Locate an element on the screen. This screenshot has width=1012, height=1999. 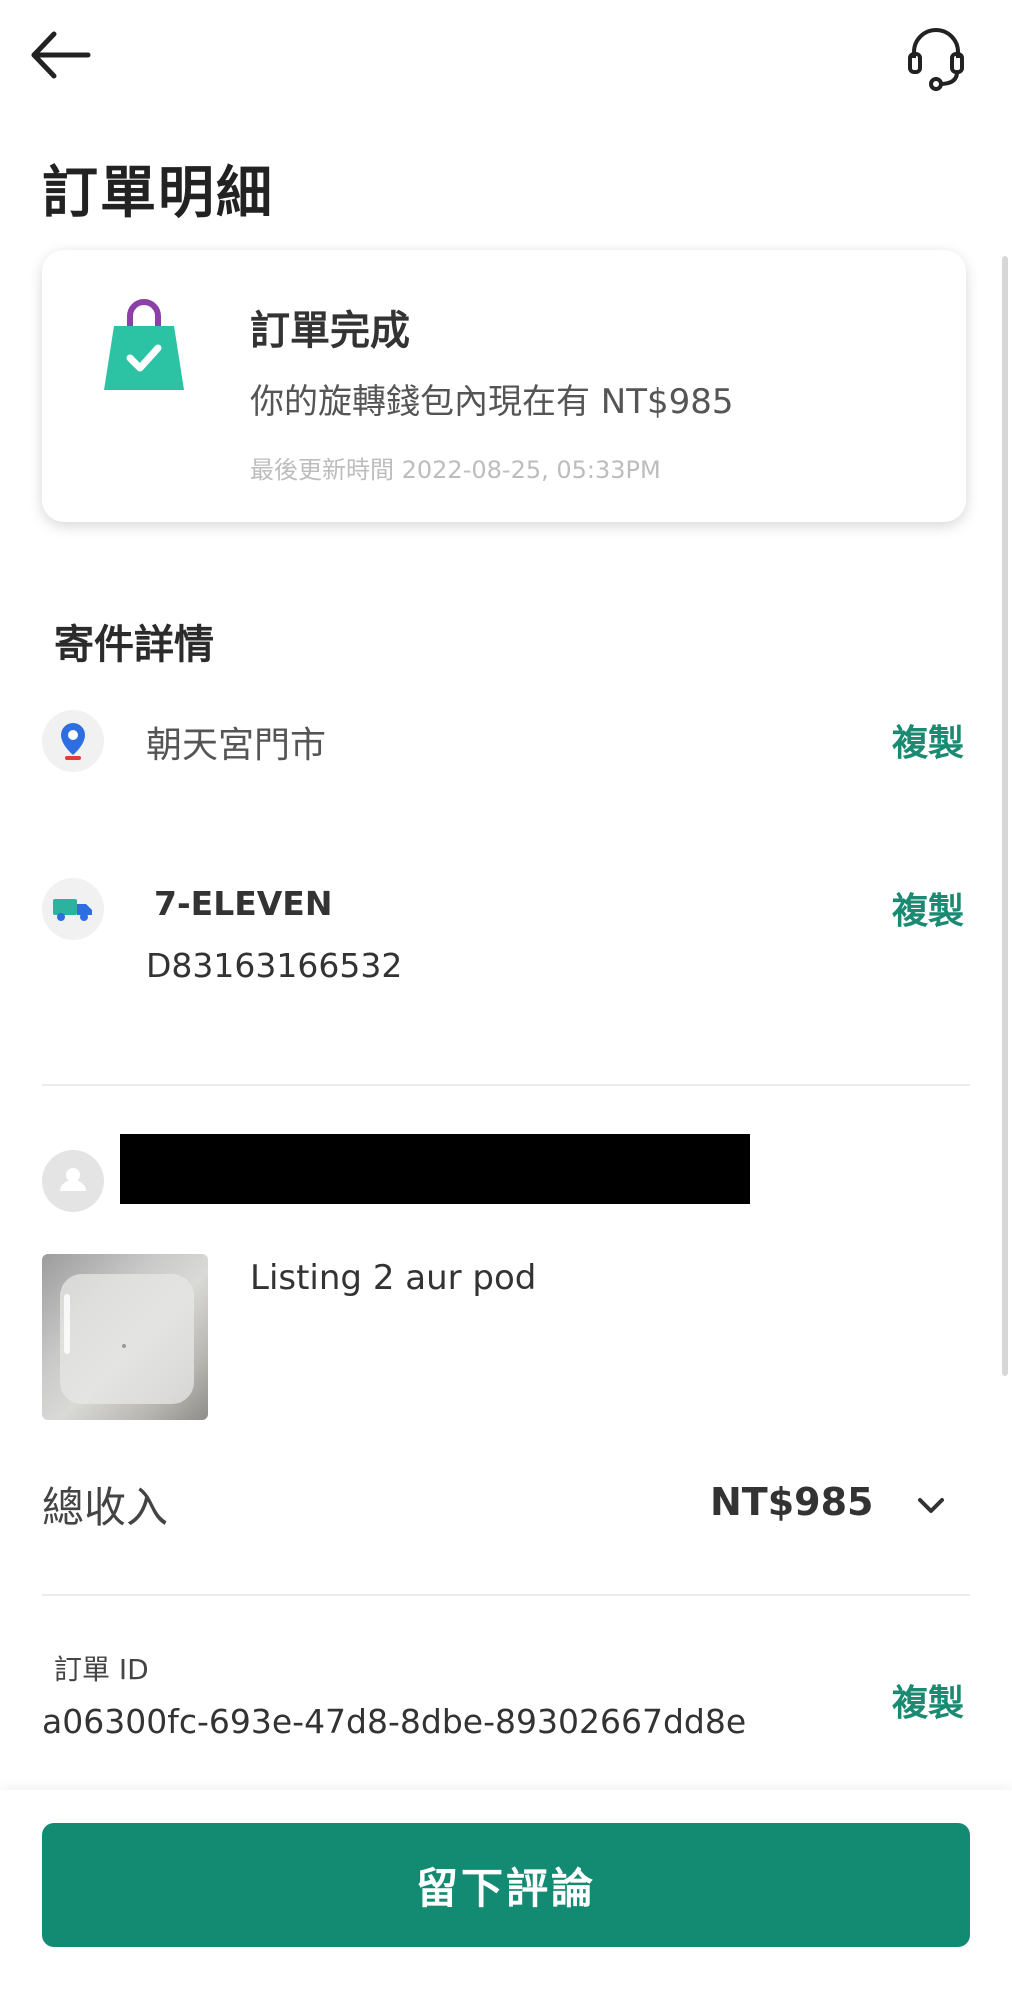
courier-name: 7-ELEVEN is located at coordinates (243, 903).